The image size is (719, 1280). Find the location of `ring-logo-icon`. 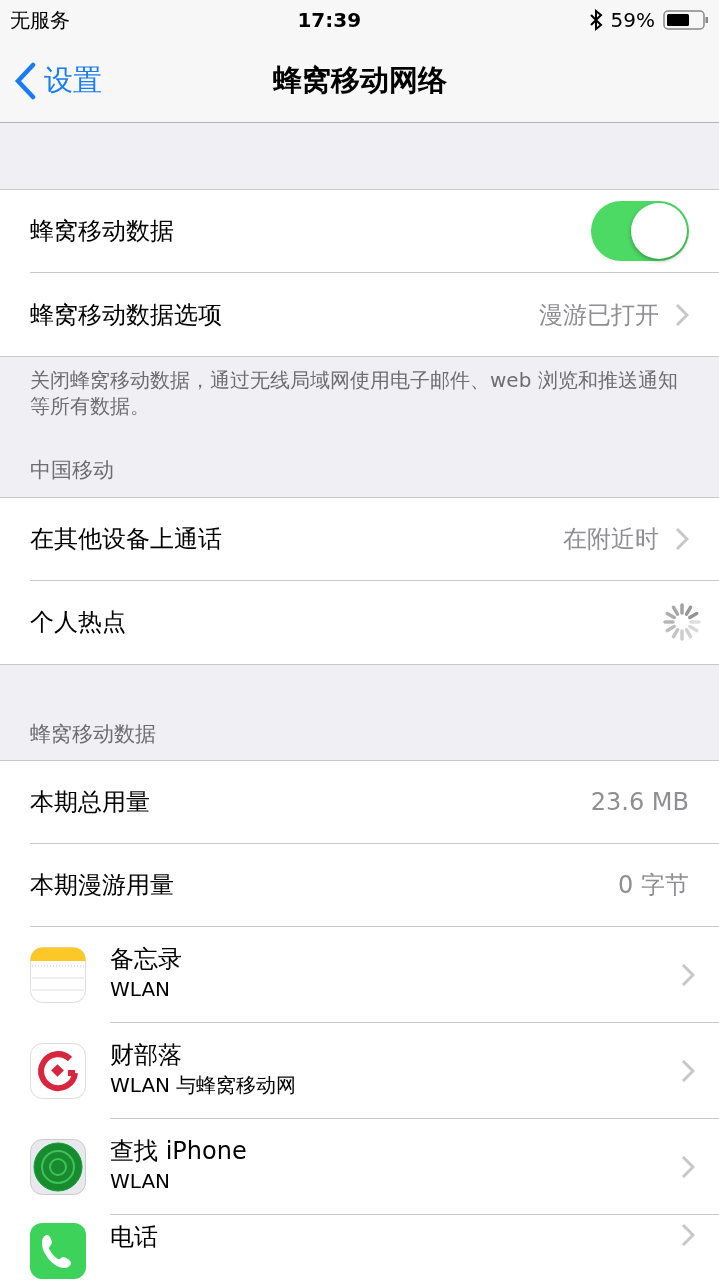

ring-logo-icon is located at coordinates (58, 1071).